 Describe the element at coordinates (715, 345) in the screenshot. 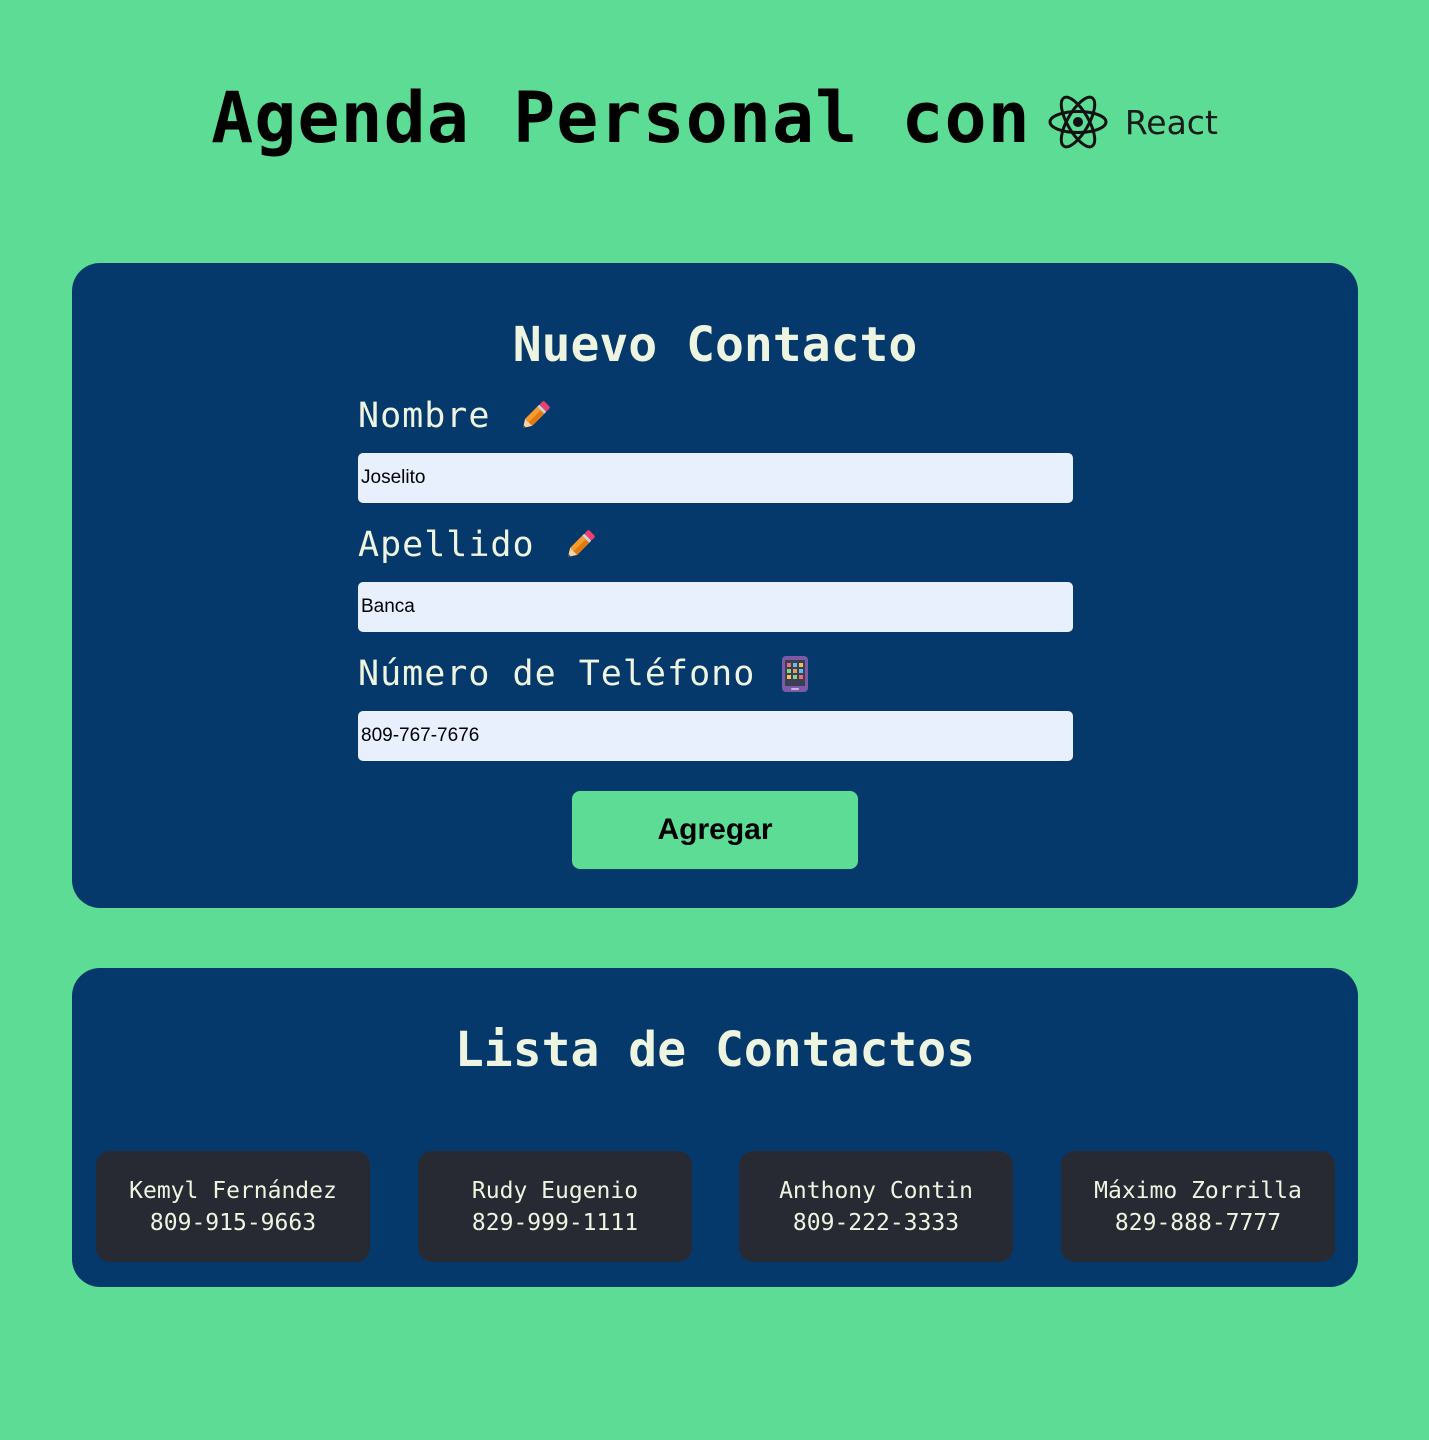

I see `form-title: Nuevo Contacto` at that location.